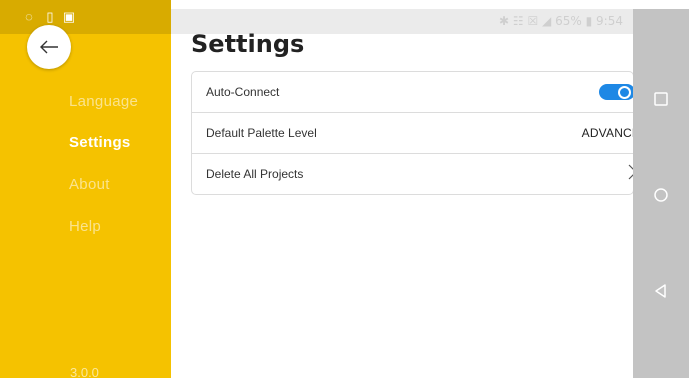 This screenshot has width=689, height=380. I want to click on status-icons: ✱ ☷ ☒ ◢ 65% ▮ 9:54, so click(561, 21).